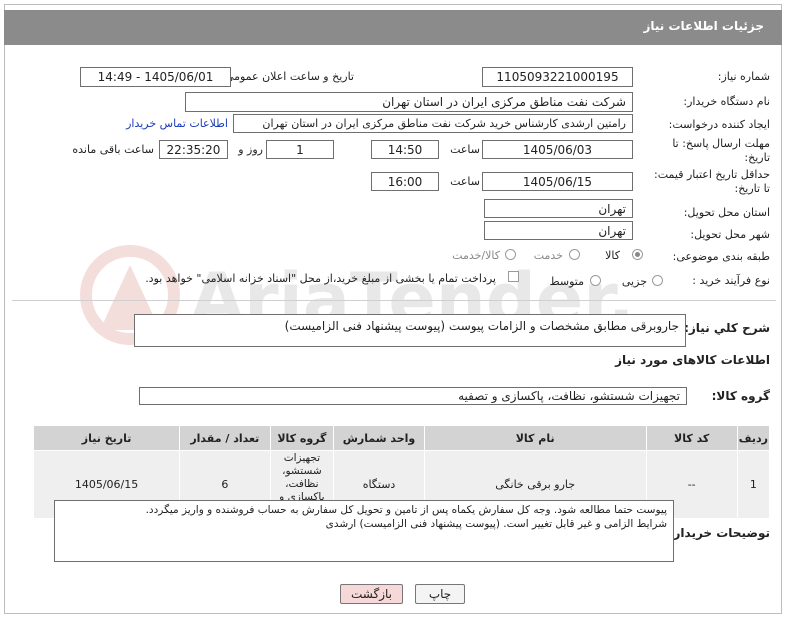  Describe the element at coordinates (757, 157) in the screenshot. I see `deadline-label-line2: تاریخ:` at that location.